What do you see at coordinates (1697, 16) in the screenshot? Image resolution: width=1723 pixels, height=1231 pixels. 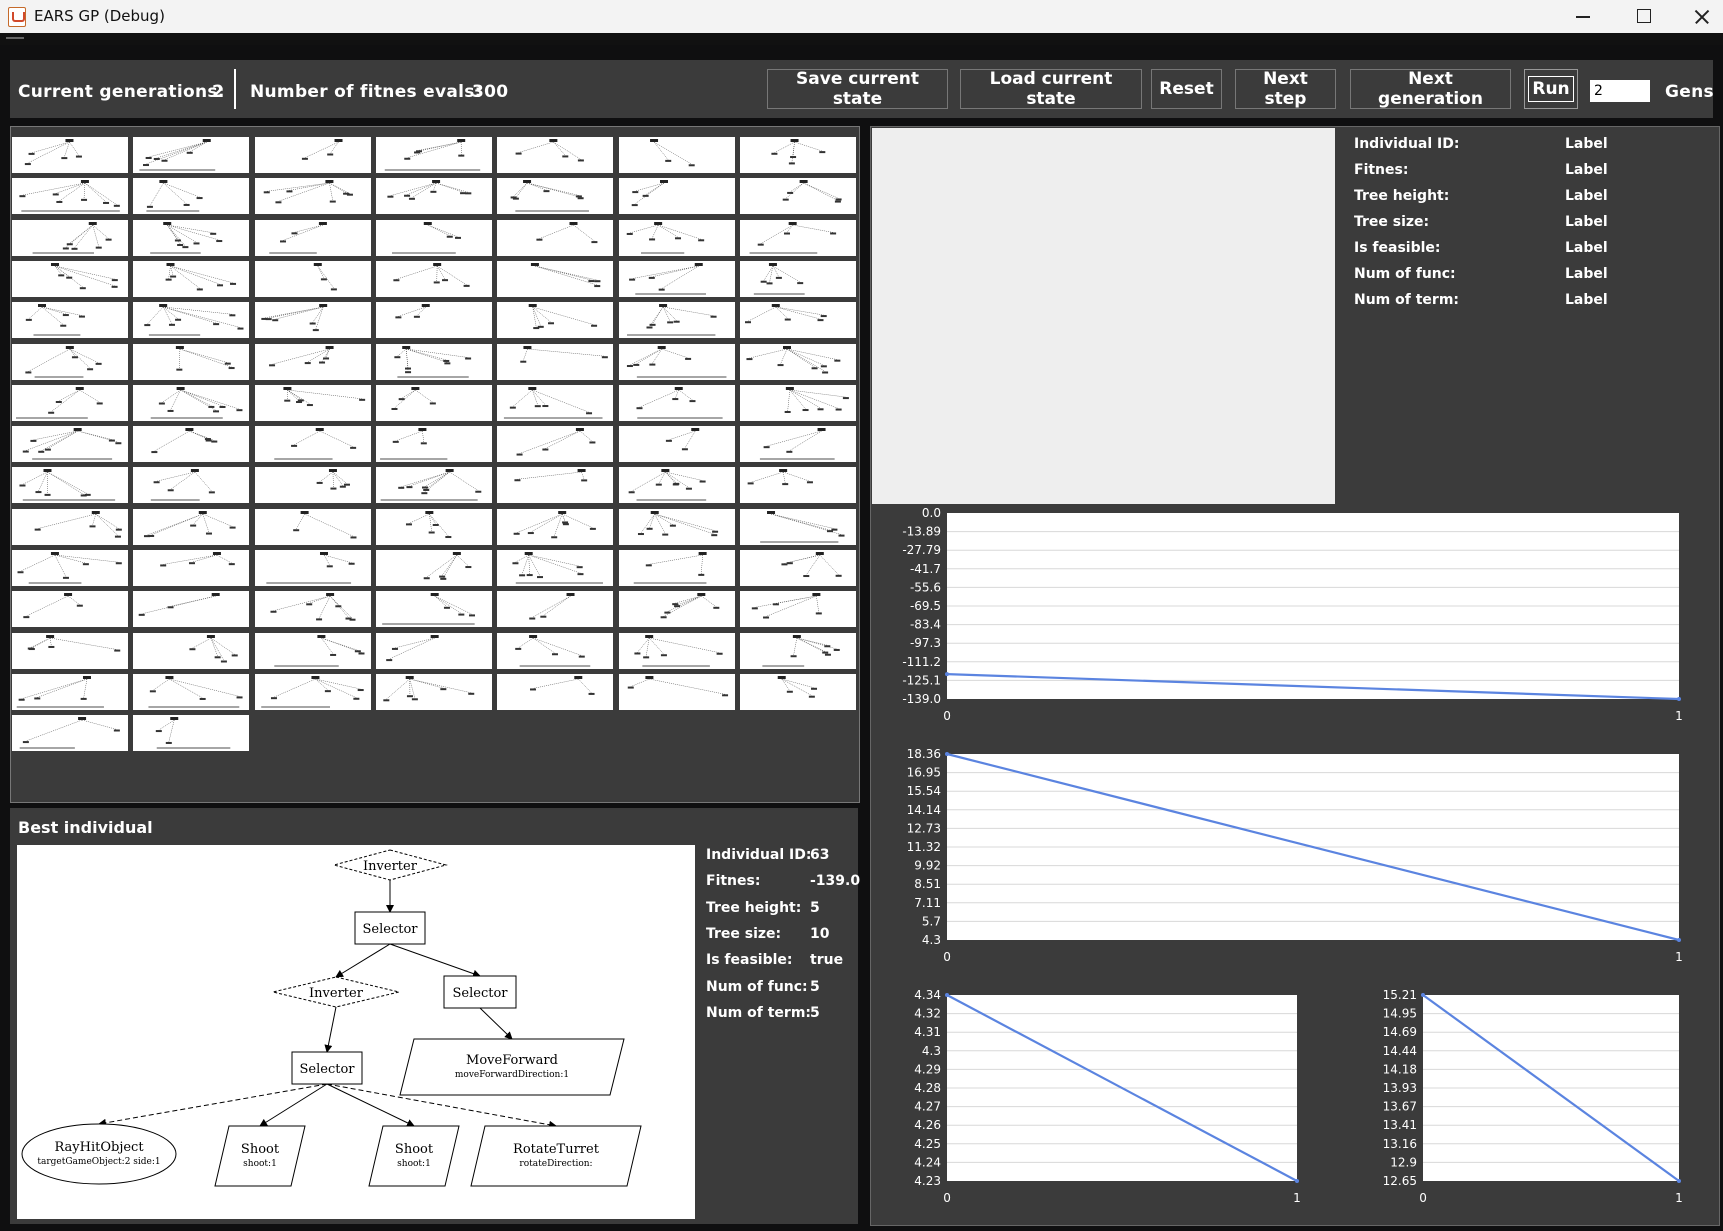 I see `close-button` at bounding box center [1697, 16].